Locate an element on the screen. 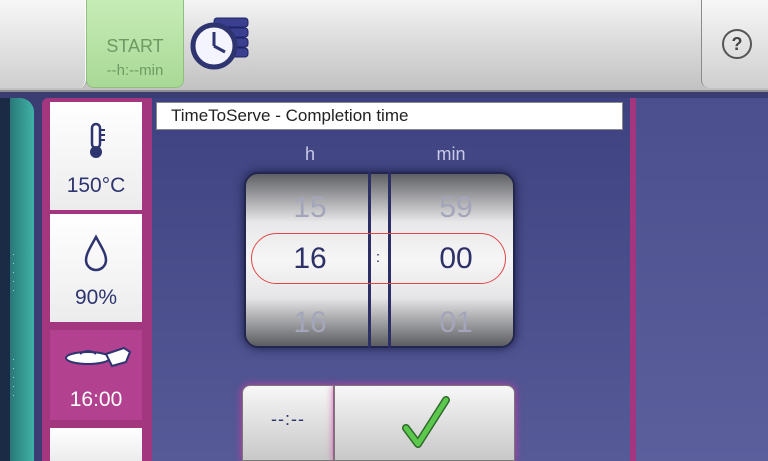 Image resolution: width=768 pixels, height=461 pixels. humidity-value: 90% is located at coordinates (96, 297).